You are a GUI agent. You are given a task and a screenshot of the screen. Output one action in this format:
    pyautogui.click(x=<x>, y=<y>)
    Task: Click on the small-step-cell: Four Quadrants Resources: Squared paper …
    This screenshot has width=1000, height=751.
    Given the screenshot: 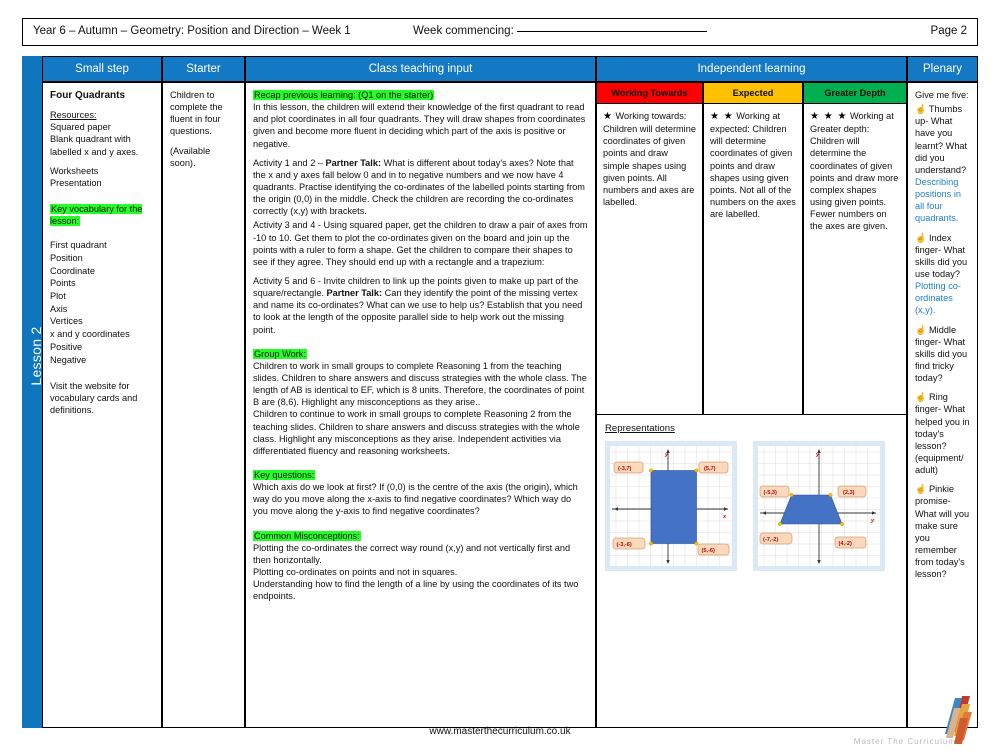 What is the action you would take?
    pyautogui.click(x=102, y=405)
    